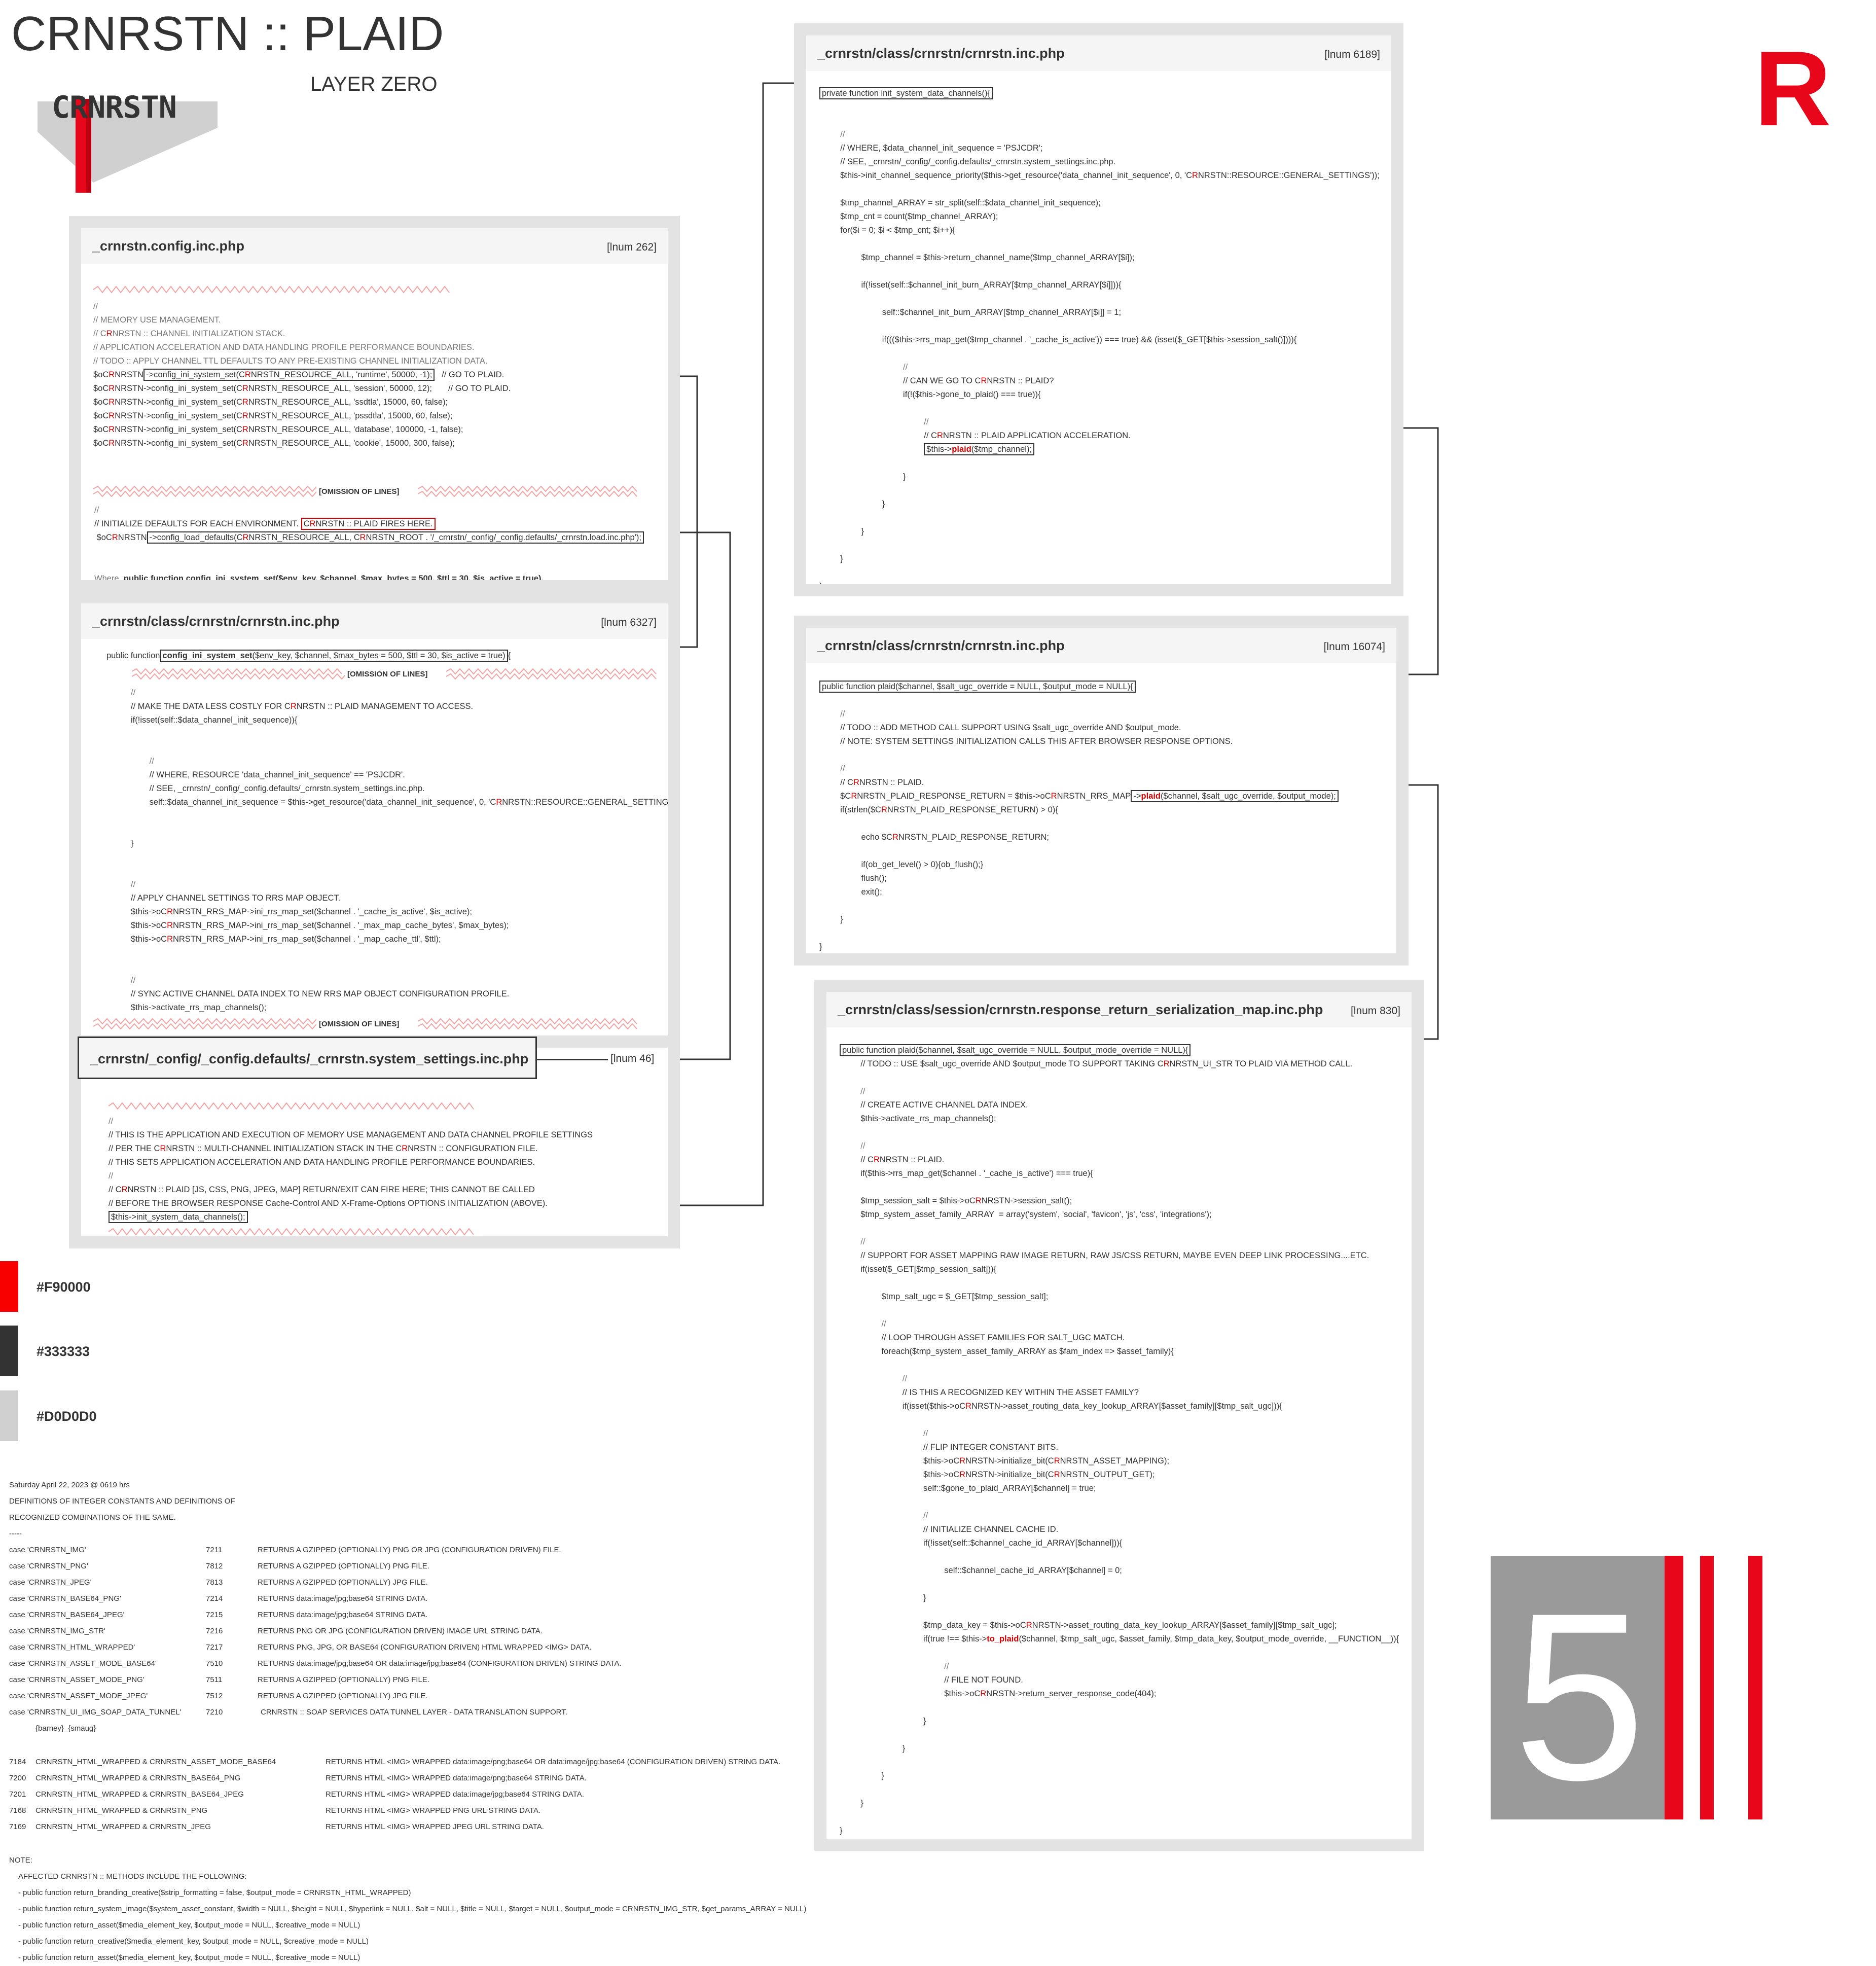 The width and height of the screenshot is (1876, 1966). What do you see at coordinates (1352, 54) in the screenshot?
I see `panel-line-number: [lnum 6189]` at bounding box center [1352, 54].